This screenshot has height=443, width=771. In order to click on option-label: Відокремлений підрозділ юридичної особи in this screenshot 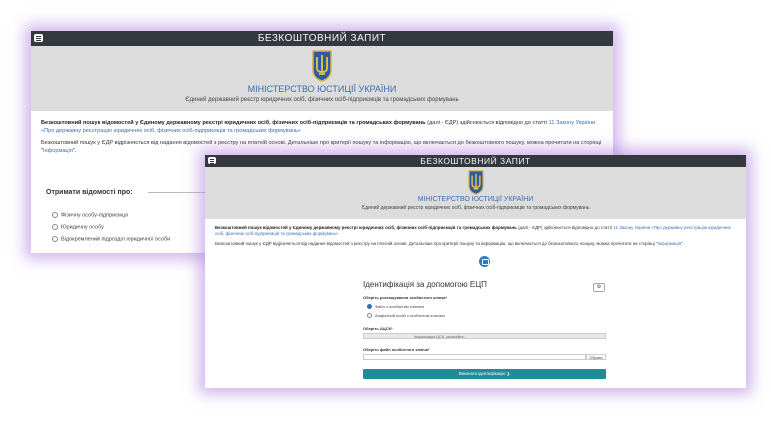, I will do `click(116, 239)`.